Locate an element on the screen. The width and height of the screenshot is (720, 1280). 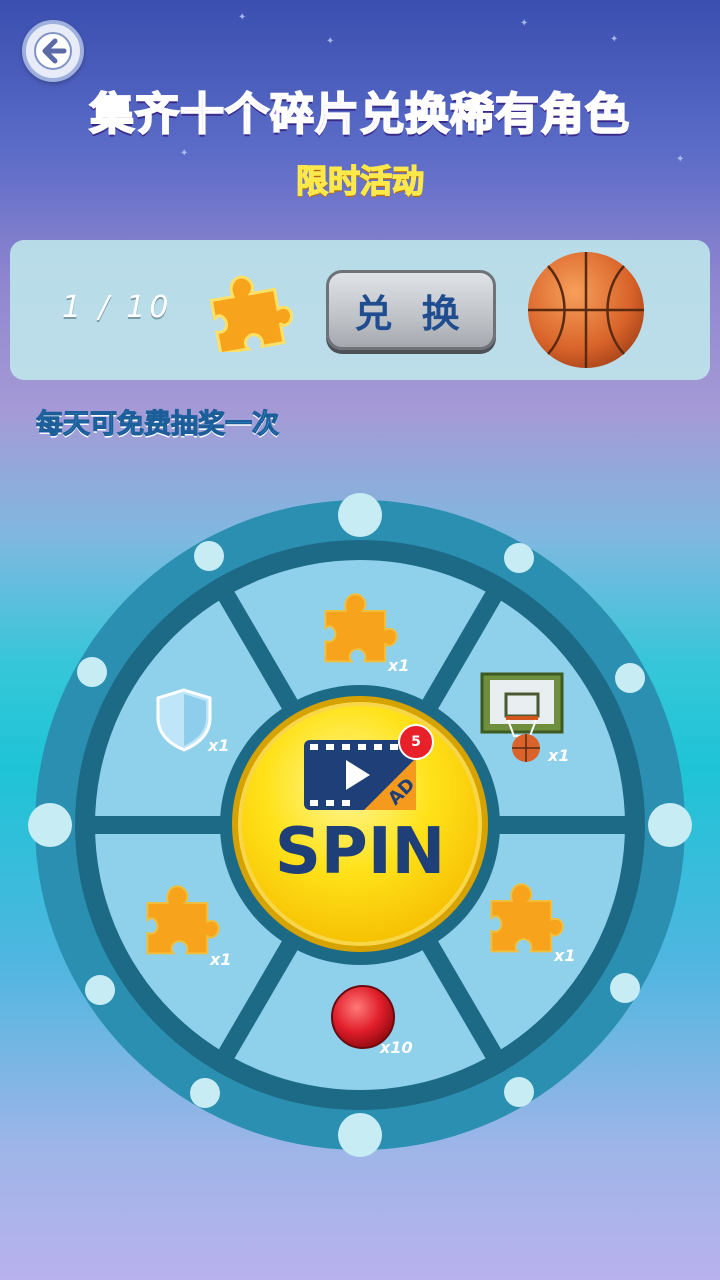
ad-count-badge: 5 is located at coordinates (416, 742).